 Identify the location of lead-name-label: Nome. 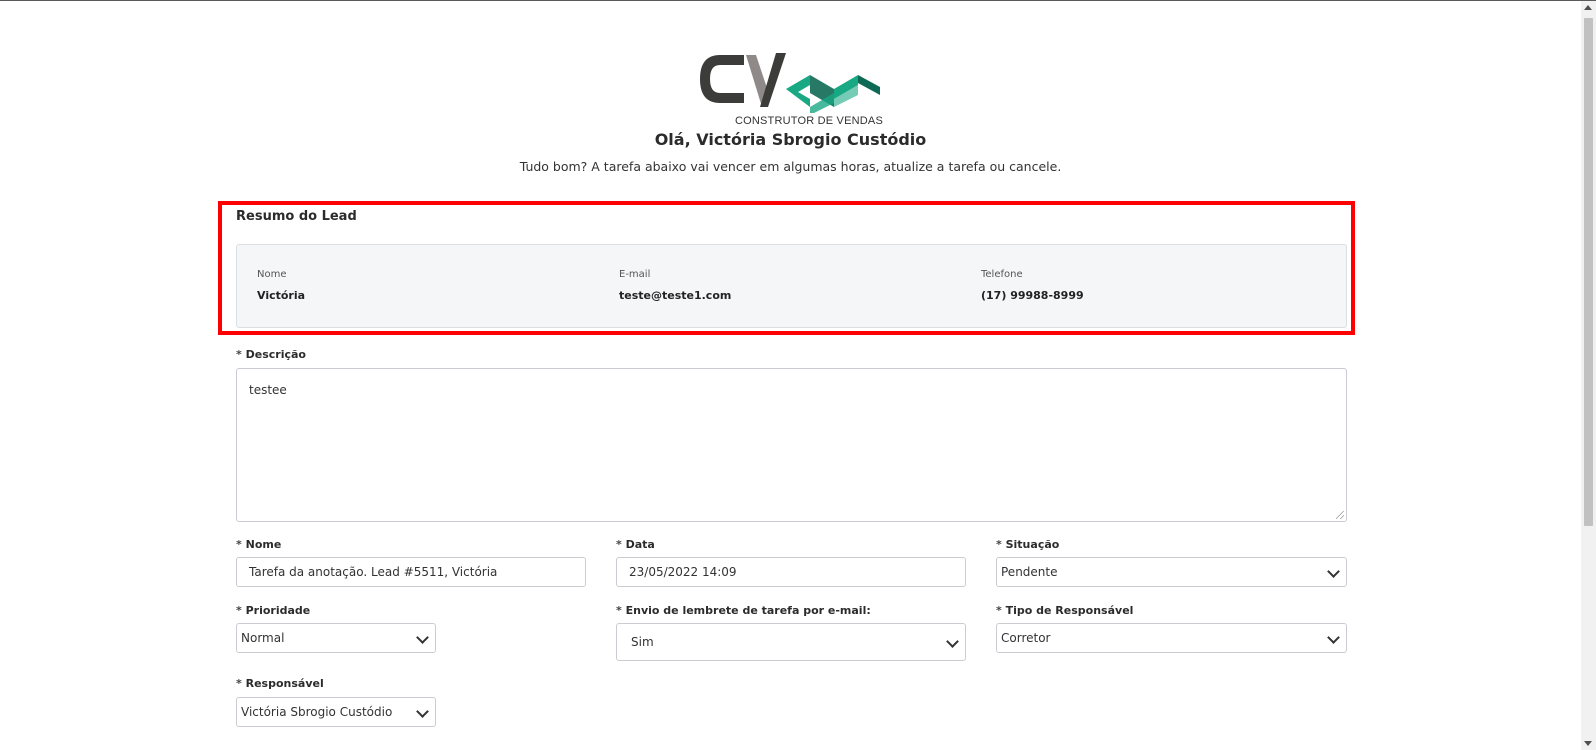
(272, 274).